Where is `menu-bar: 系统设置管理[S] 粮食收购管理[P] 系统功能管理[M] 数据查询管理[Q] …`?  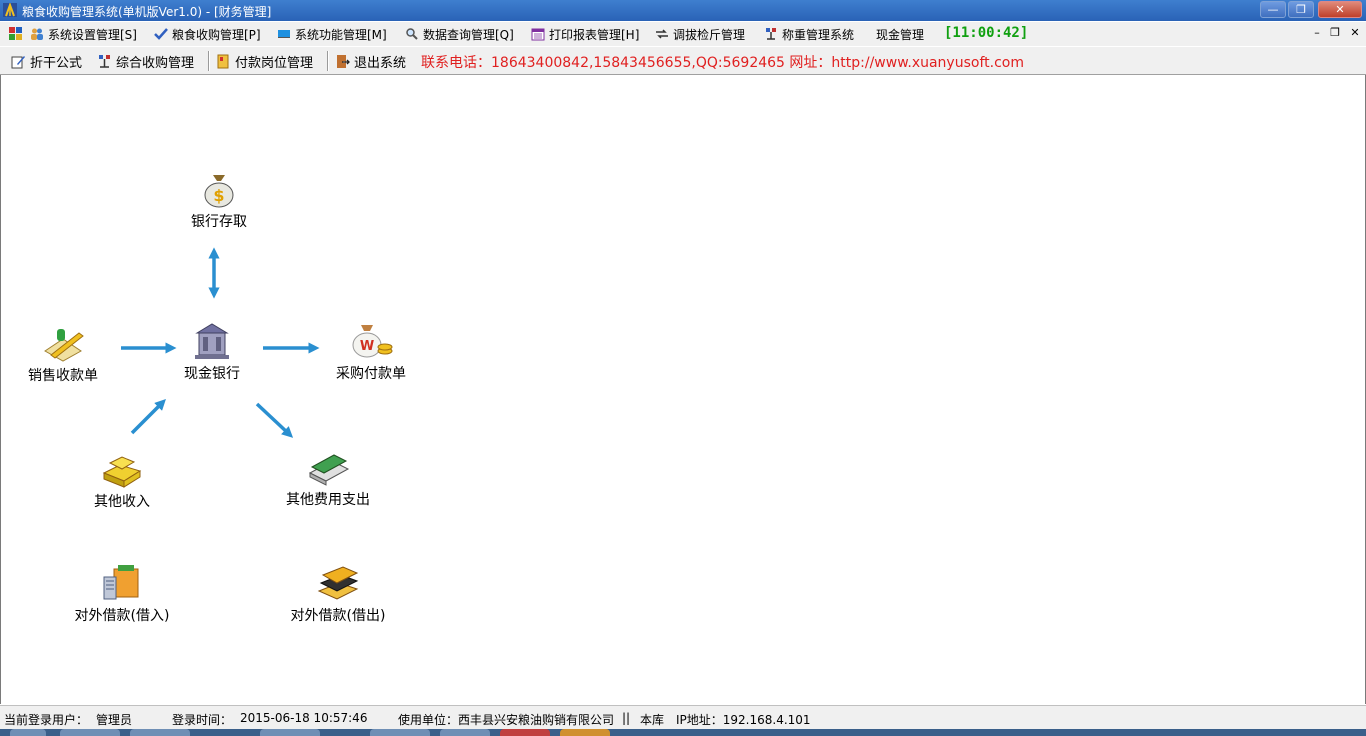 menu-bar: 系统设置管理[S] 粮食收购管理[P] 系统功能管理[M] 数据查询管理[Q] … is located at coordinates (683, 34).